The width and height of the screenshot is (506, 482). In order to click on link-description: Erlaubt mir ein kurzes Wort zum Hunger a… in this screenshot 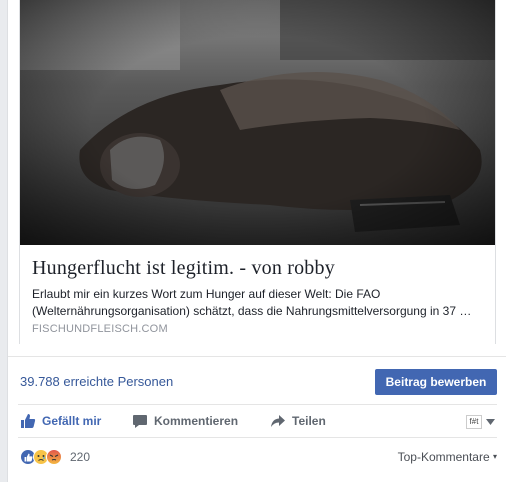, I will do `click(252, 302)`.